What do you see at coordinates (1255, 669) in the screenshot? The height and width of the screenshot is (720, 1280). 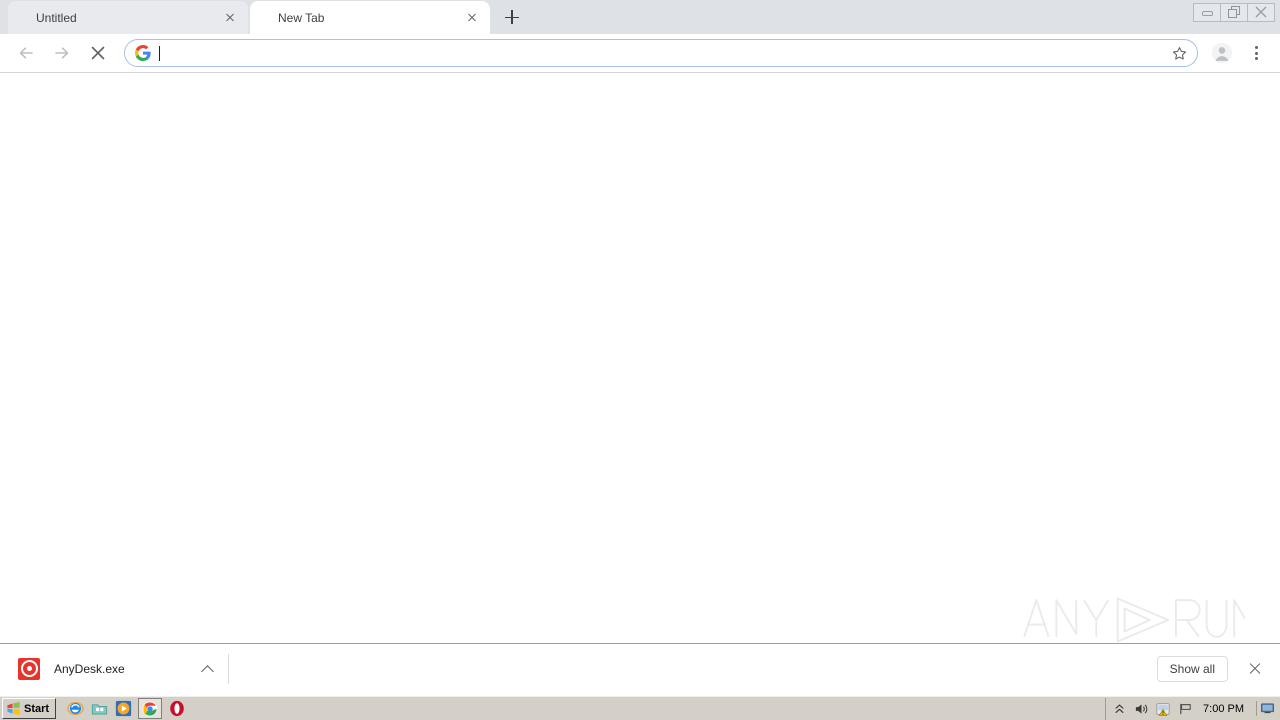 I see `shelf-close-icon` at bounding box center [1255, 669].